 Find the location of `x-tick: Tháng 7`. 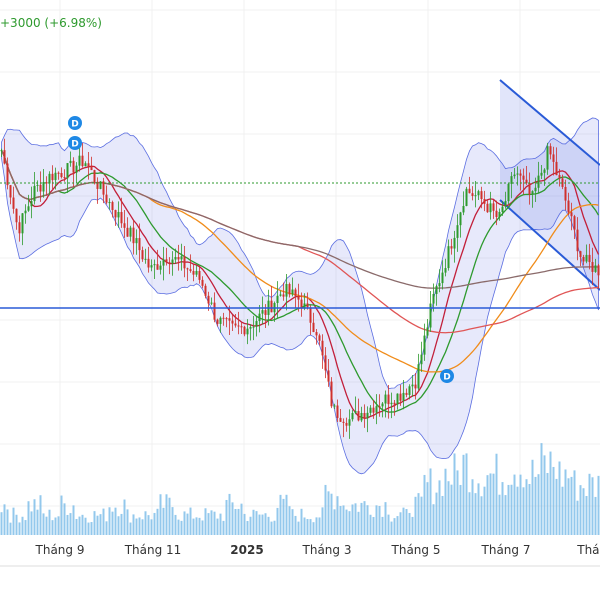

x-tick: Tháng 7 is located at coordinates (506, 550).